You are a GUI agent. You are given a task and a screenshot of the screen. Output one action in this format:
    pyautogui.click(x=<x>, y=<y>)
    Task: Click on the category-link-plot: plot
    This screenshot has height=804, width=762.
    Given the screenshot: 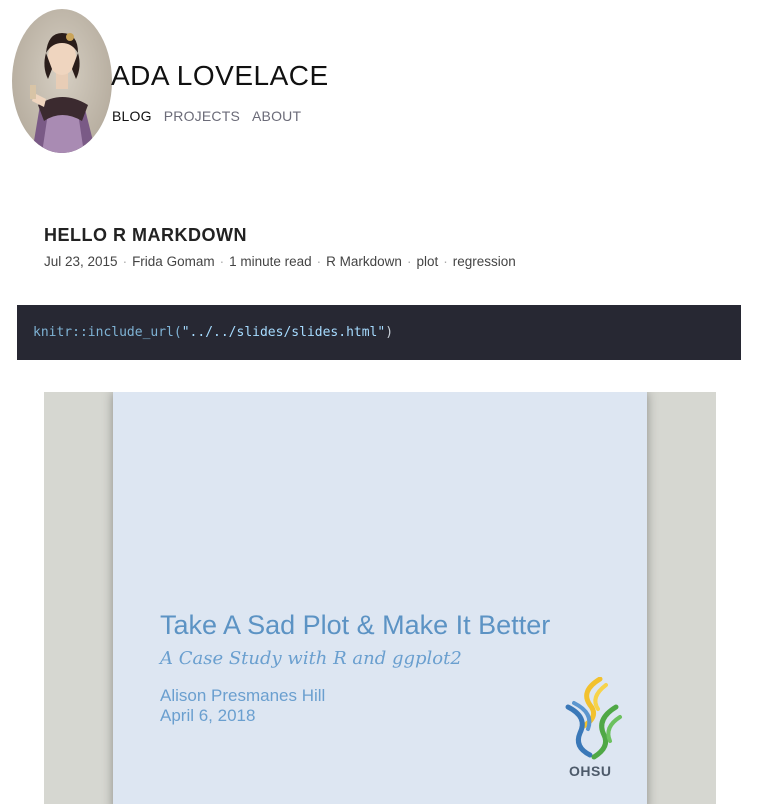 What is the action you would take?
    pyautogui.click(x=427, y=261)
    